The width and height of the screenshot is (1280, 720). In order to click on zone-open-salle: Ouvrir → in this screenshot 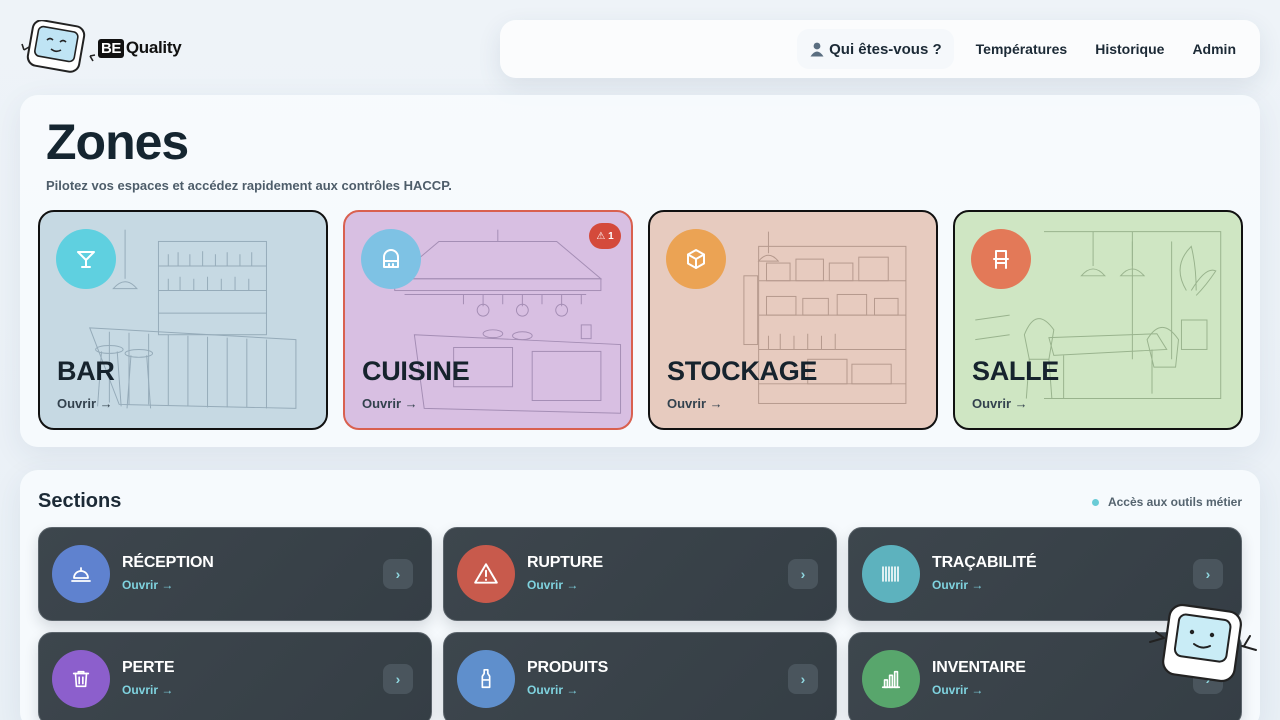, I will do `click(1000, 403)`.